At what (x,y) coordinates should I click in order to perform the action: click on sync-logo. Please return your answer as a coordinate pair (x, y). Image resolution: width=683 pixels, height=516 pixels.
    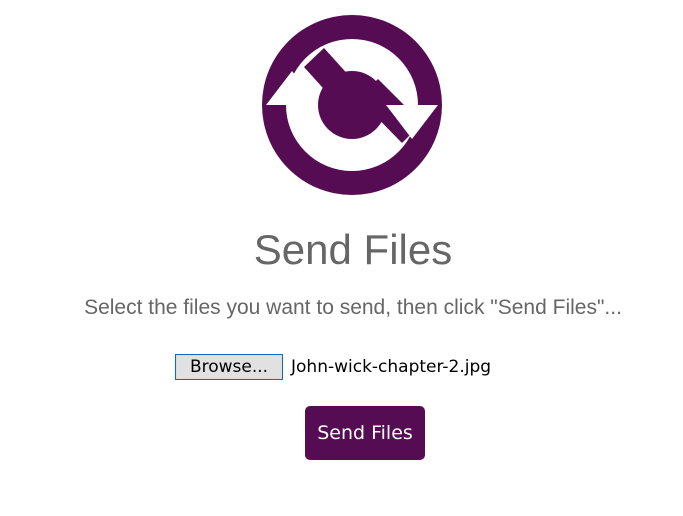
    Looking at the image, I should click on (352, 105).